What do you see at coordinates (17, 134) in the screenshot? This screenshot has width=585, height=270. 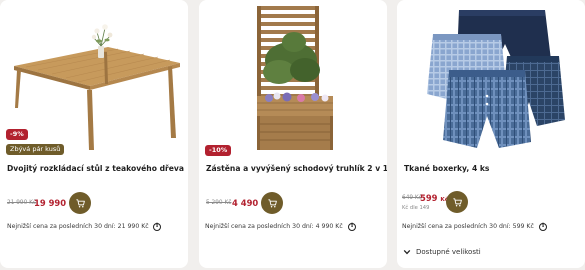 I see `discount-badge: -9%` at bounding box center [17, 134].